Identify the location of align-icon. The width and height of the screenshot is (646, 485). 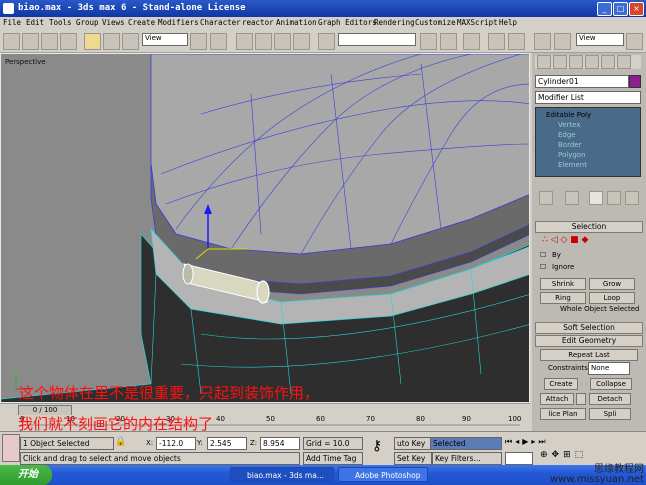
(448, 41).